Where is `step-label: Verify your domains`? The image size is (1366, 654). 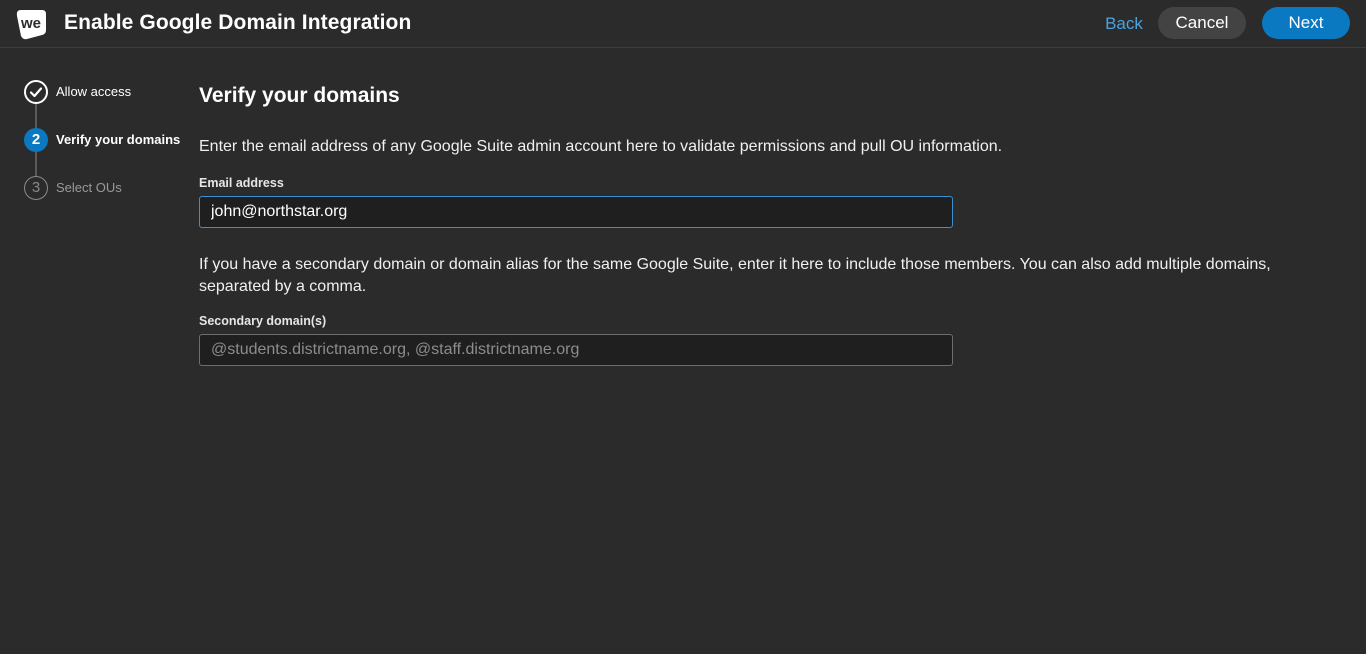
step-label: Verify your domains is located at coordinates (118, 139).